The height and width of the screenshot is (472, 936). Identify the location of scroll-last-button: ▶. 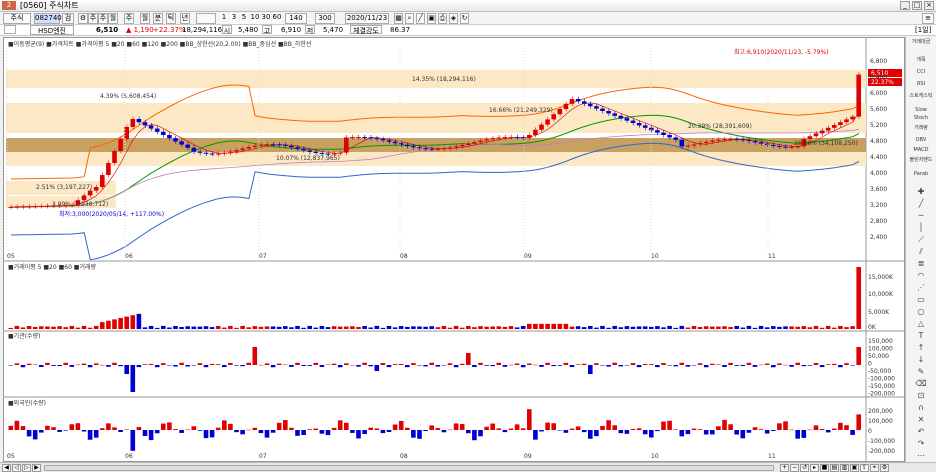
(36, 468).